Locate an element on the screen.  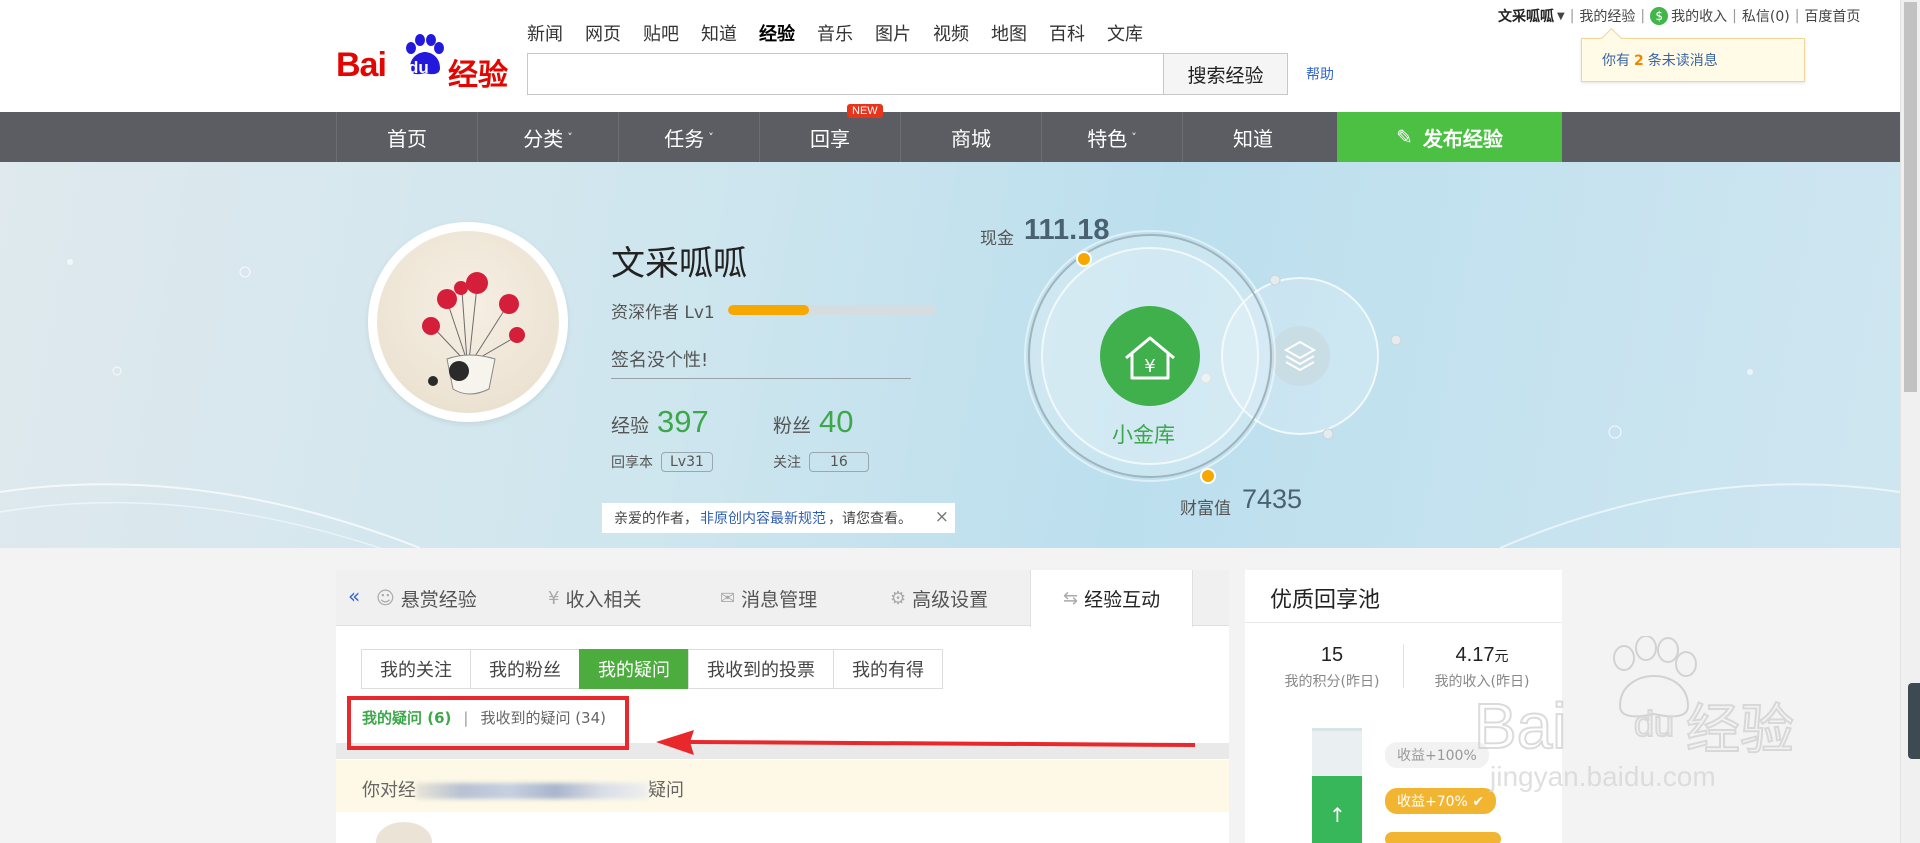
originality-rules-link: 非原创内容最新规范 is located at coordinates (763, 518).